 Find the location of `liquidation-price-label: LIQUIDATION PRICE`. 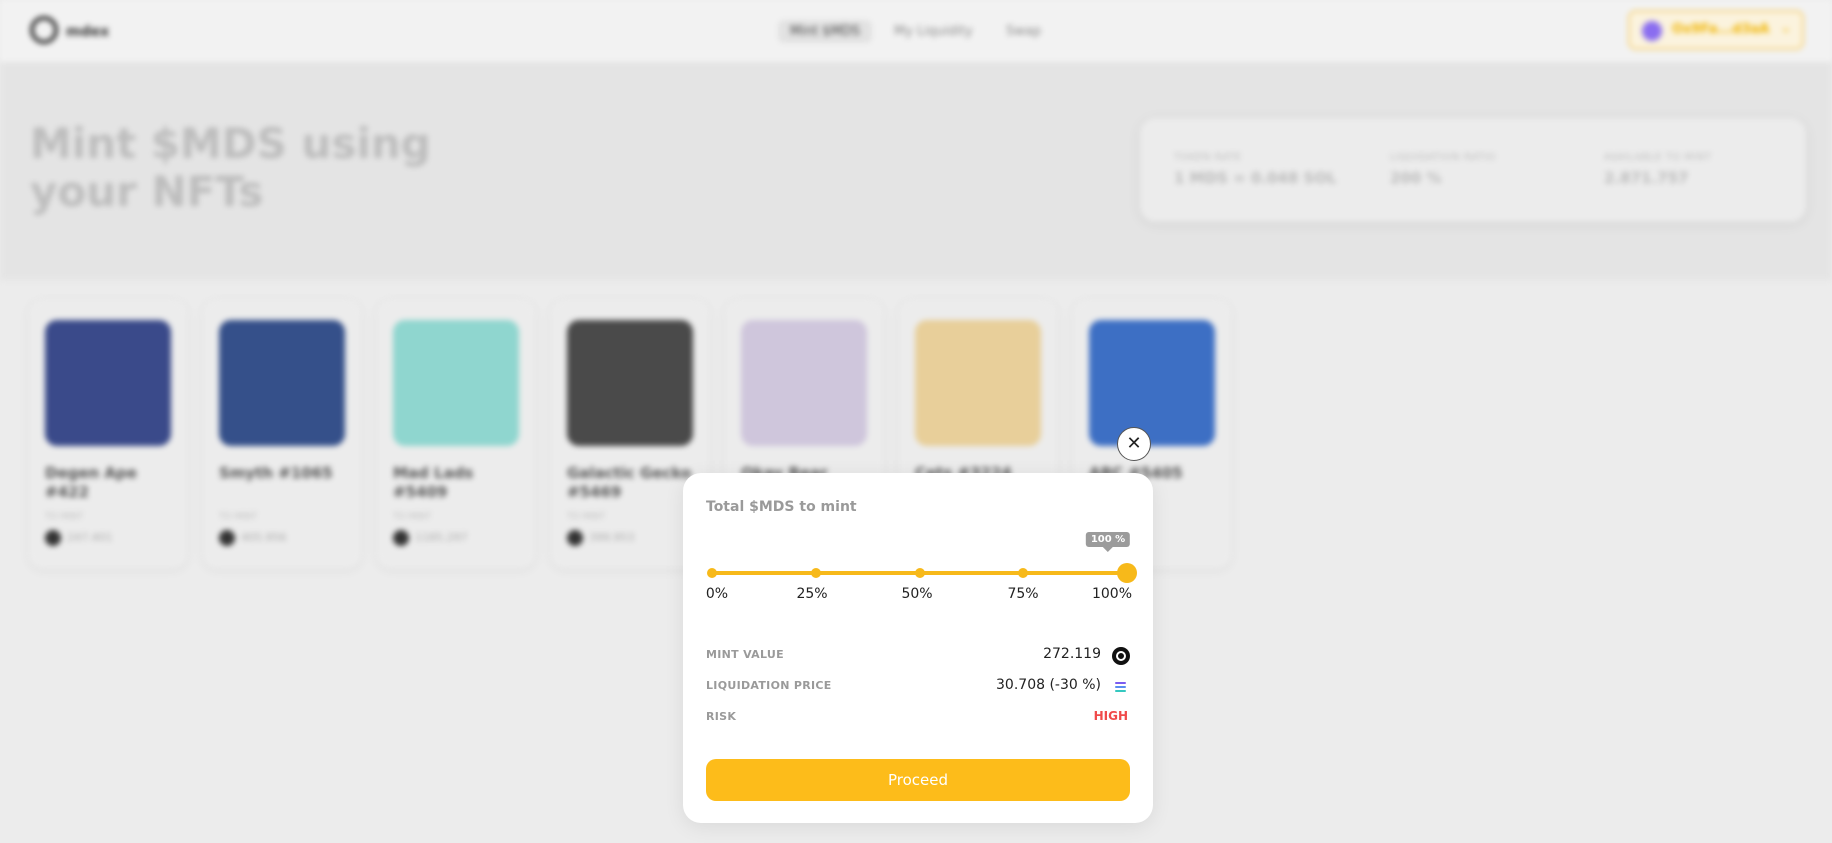

liquidation-price-label: LIQUIDATION PRICE is located at coordinates (769, 685).